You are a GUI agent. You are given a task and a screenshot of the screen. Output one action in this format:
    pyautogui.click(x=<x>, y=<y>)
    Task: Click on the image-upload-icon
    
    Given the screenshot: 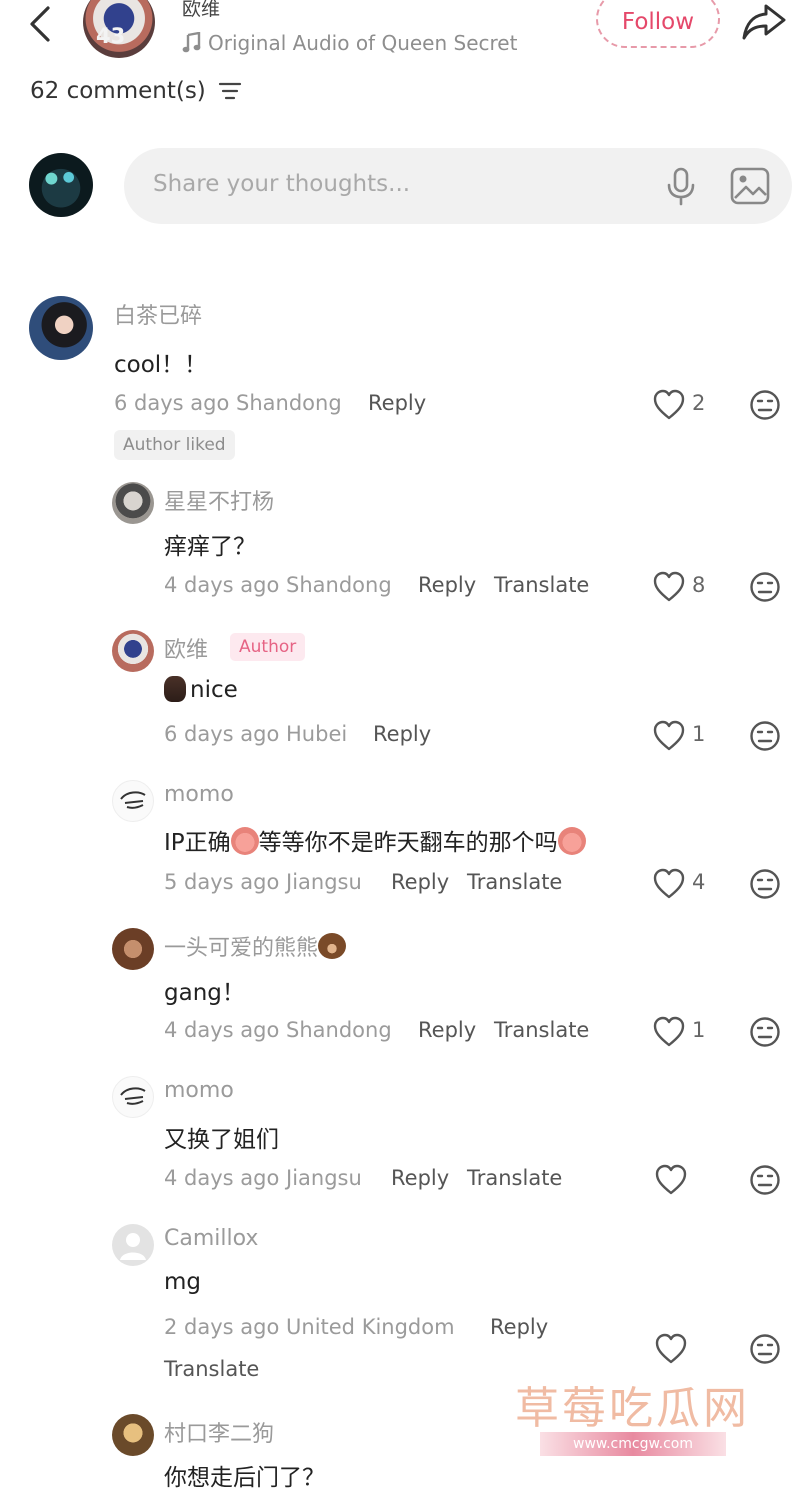 What is the action you would take?
    pyautogui.click(x=750, y=186)
    